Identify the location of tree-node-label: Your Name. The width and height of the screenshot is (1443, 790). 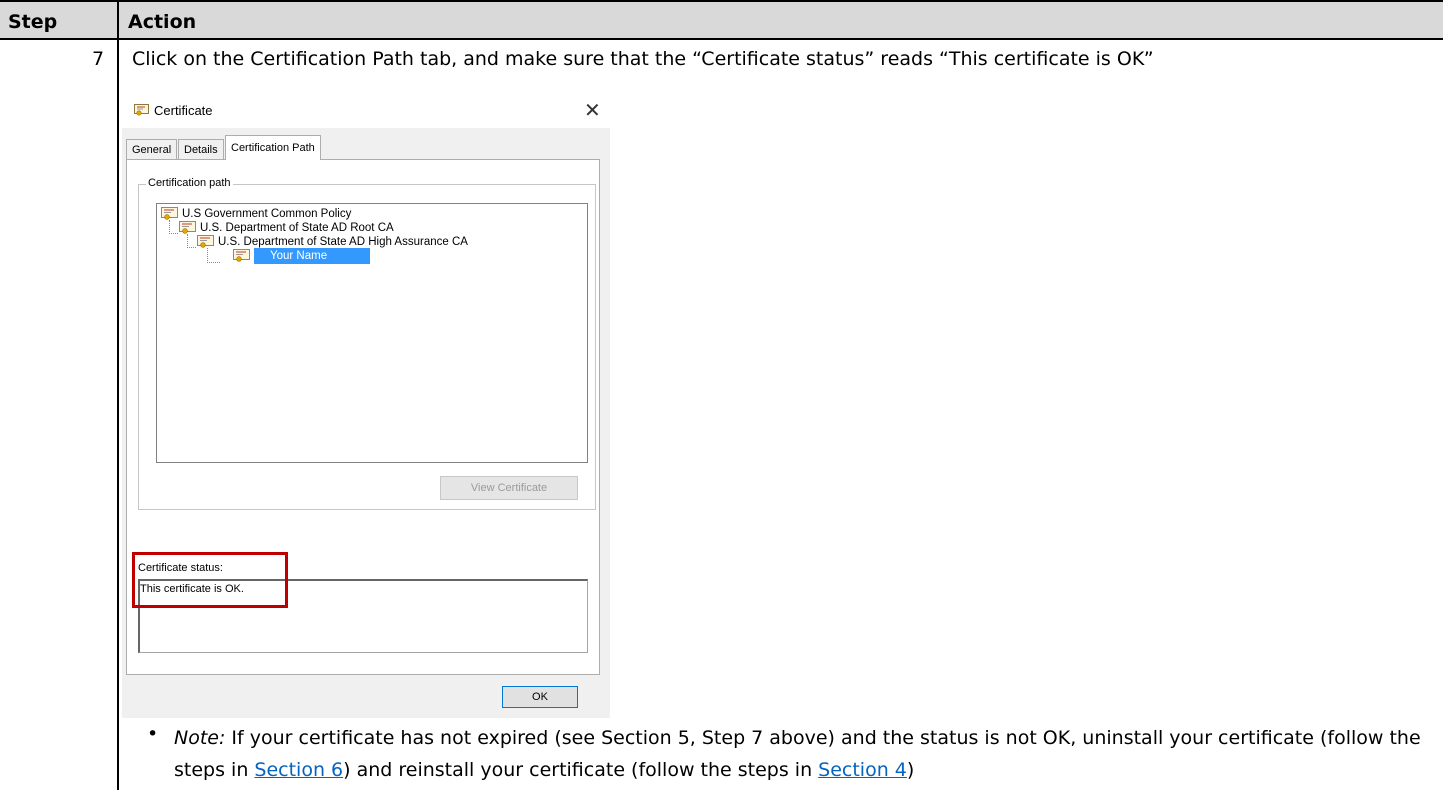
(312, 256).